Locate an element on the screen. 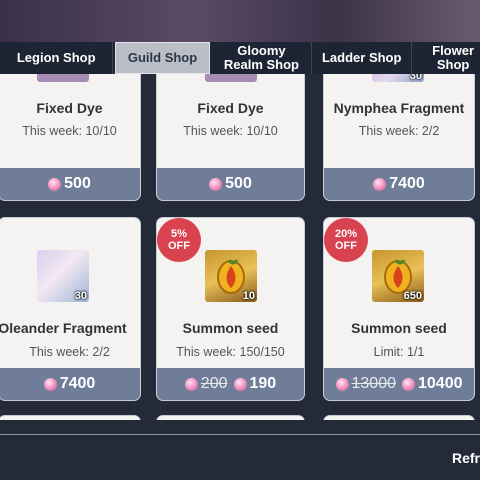  tab-label: Flower Shop is located at coordinates (453, 57).